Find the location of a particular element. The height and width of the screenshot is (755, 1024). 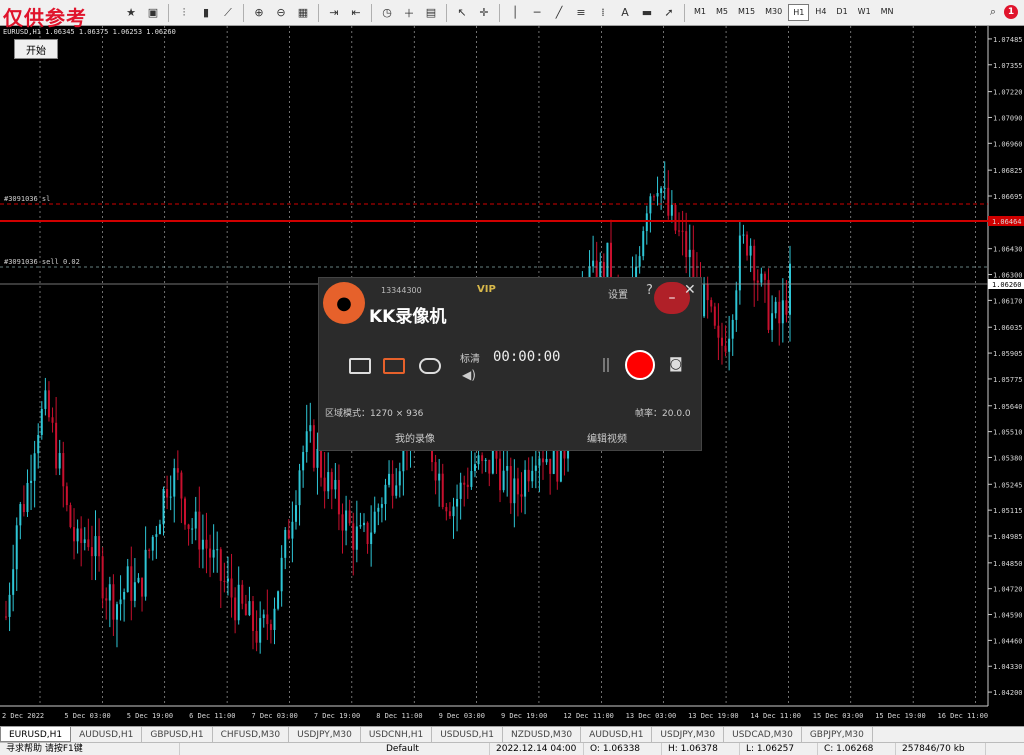

chart-tab: GBPUSD,H1 is located at coordinates (177, 734).